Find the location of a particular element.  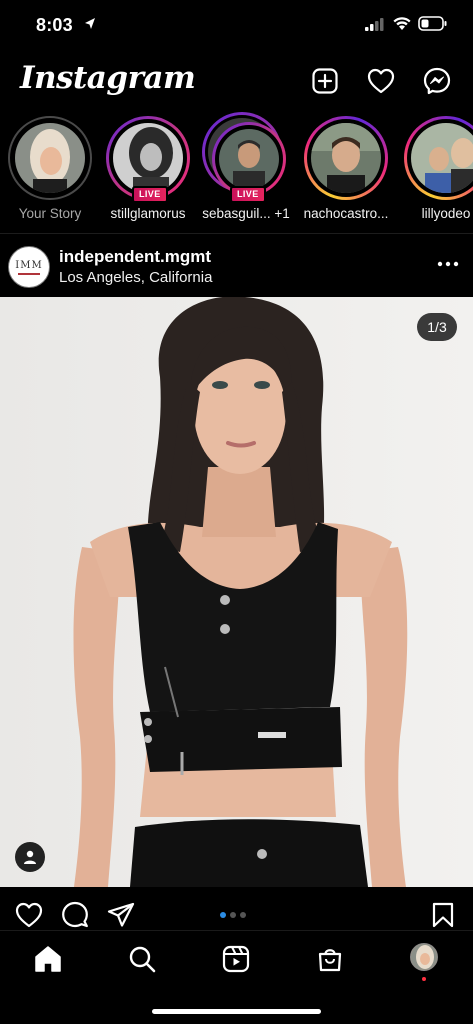

post-avatar: IMM is located at coordinates (29, 267).